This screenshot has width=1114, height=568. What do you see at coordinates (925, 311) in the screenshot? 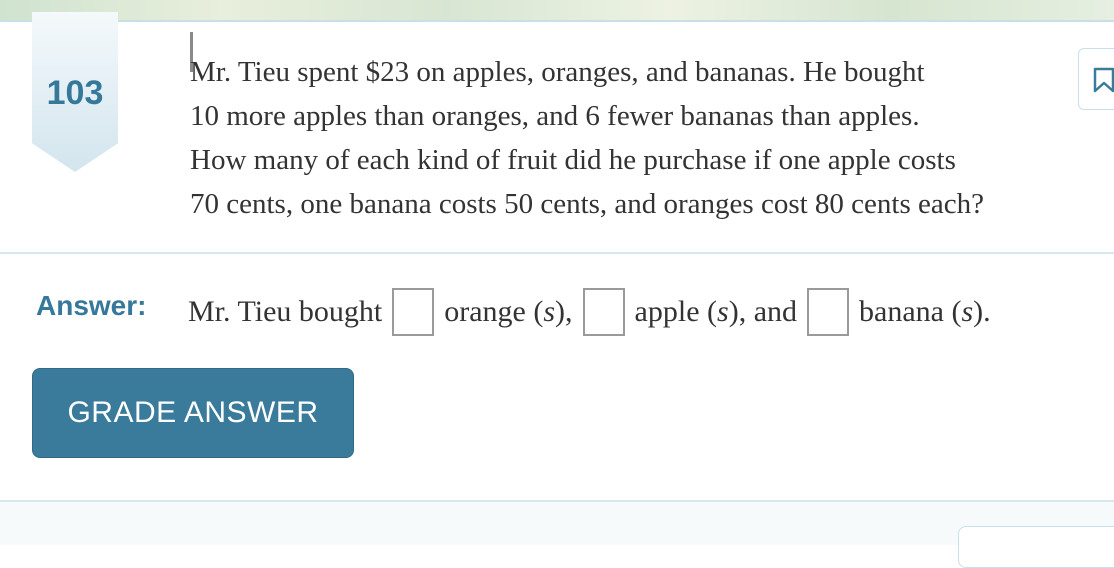
I see `banana-unit: banana (s).` at bounding box center [925, 311].